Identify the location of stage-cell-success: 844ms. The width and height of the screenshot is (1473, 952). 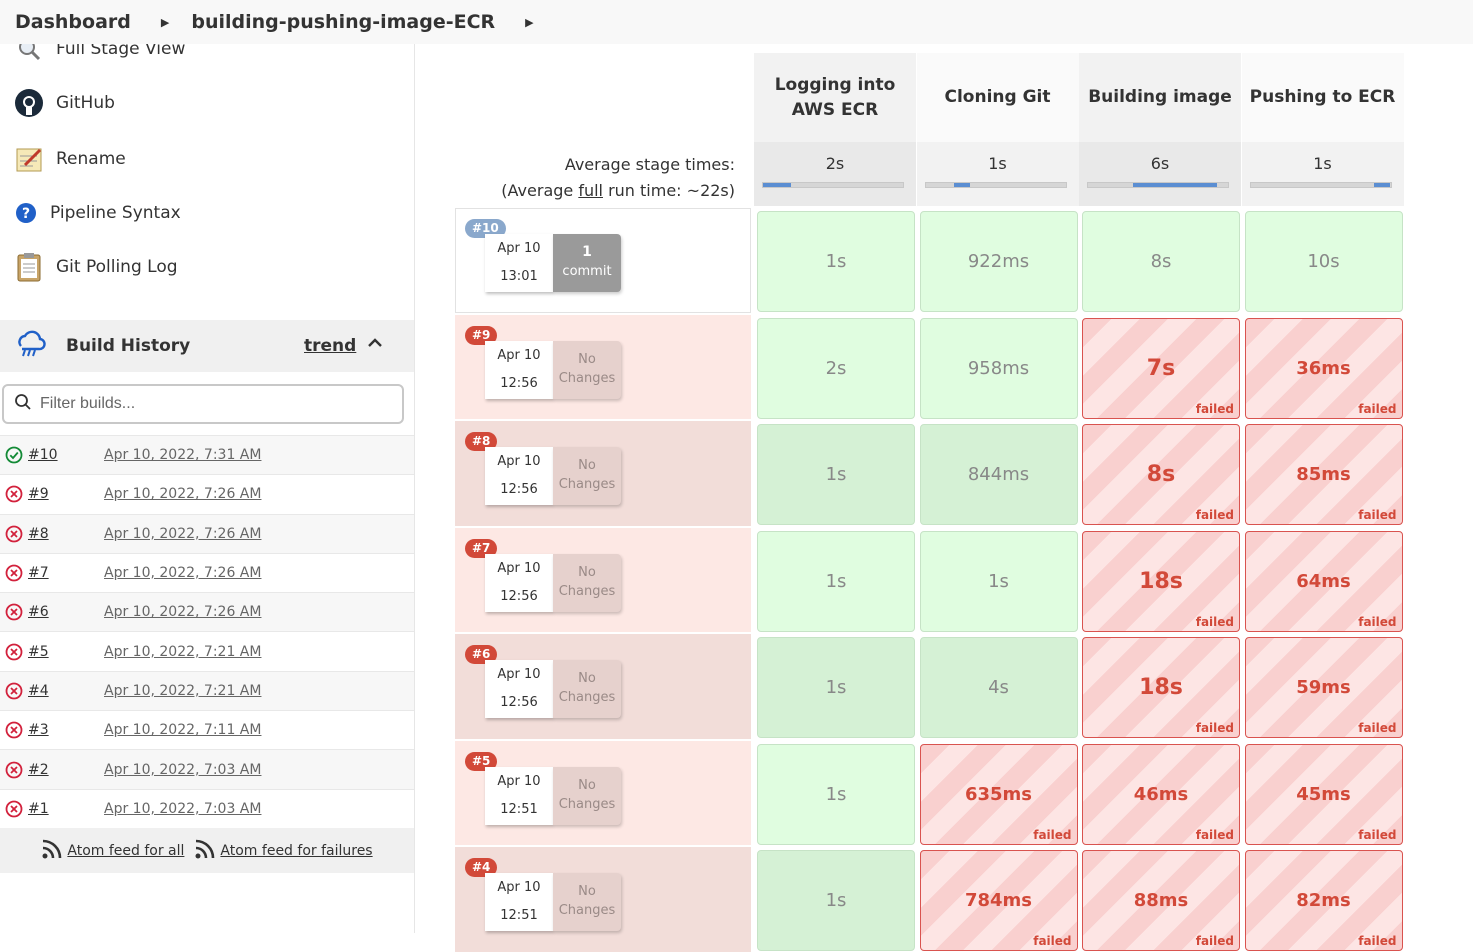
(998, 474).